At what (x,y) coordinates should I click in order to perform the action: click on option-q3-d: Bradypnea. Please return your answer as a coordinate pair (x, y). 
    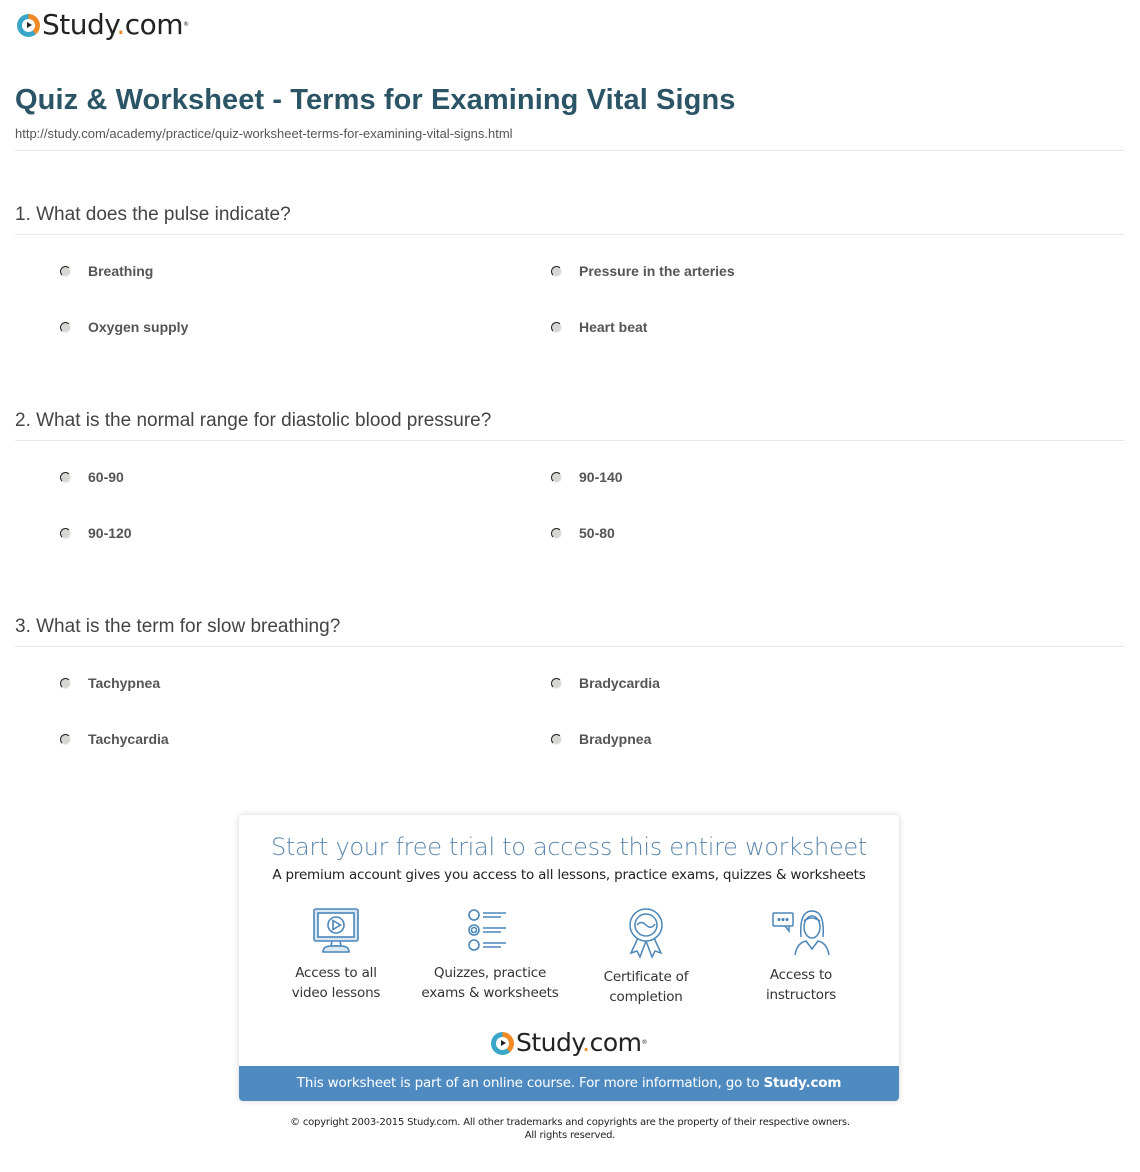
    Looking at the image, I should click on (601, 739).